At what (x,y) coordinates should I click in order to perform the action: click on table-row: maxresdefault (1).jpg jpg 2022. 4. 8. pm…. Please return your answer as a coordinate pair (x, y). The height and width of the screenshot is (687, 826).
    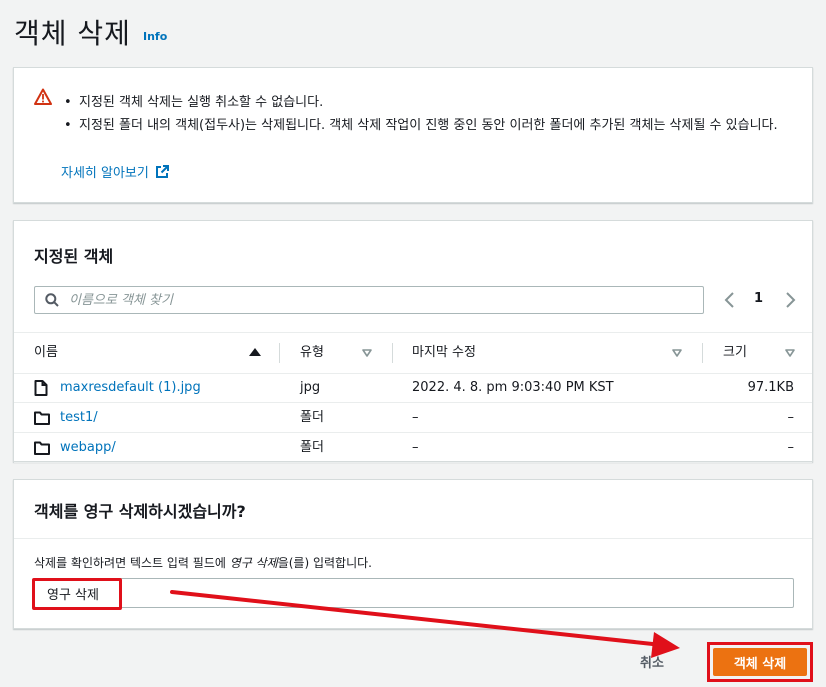
    Looking at the image, I should click on (413, 388).